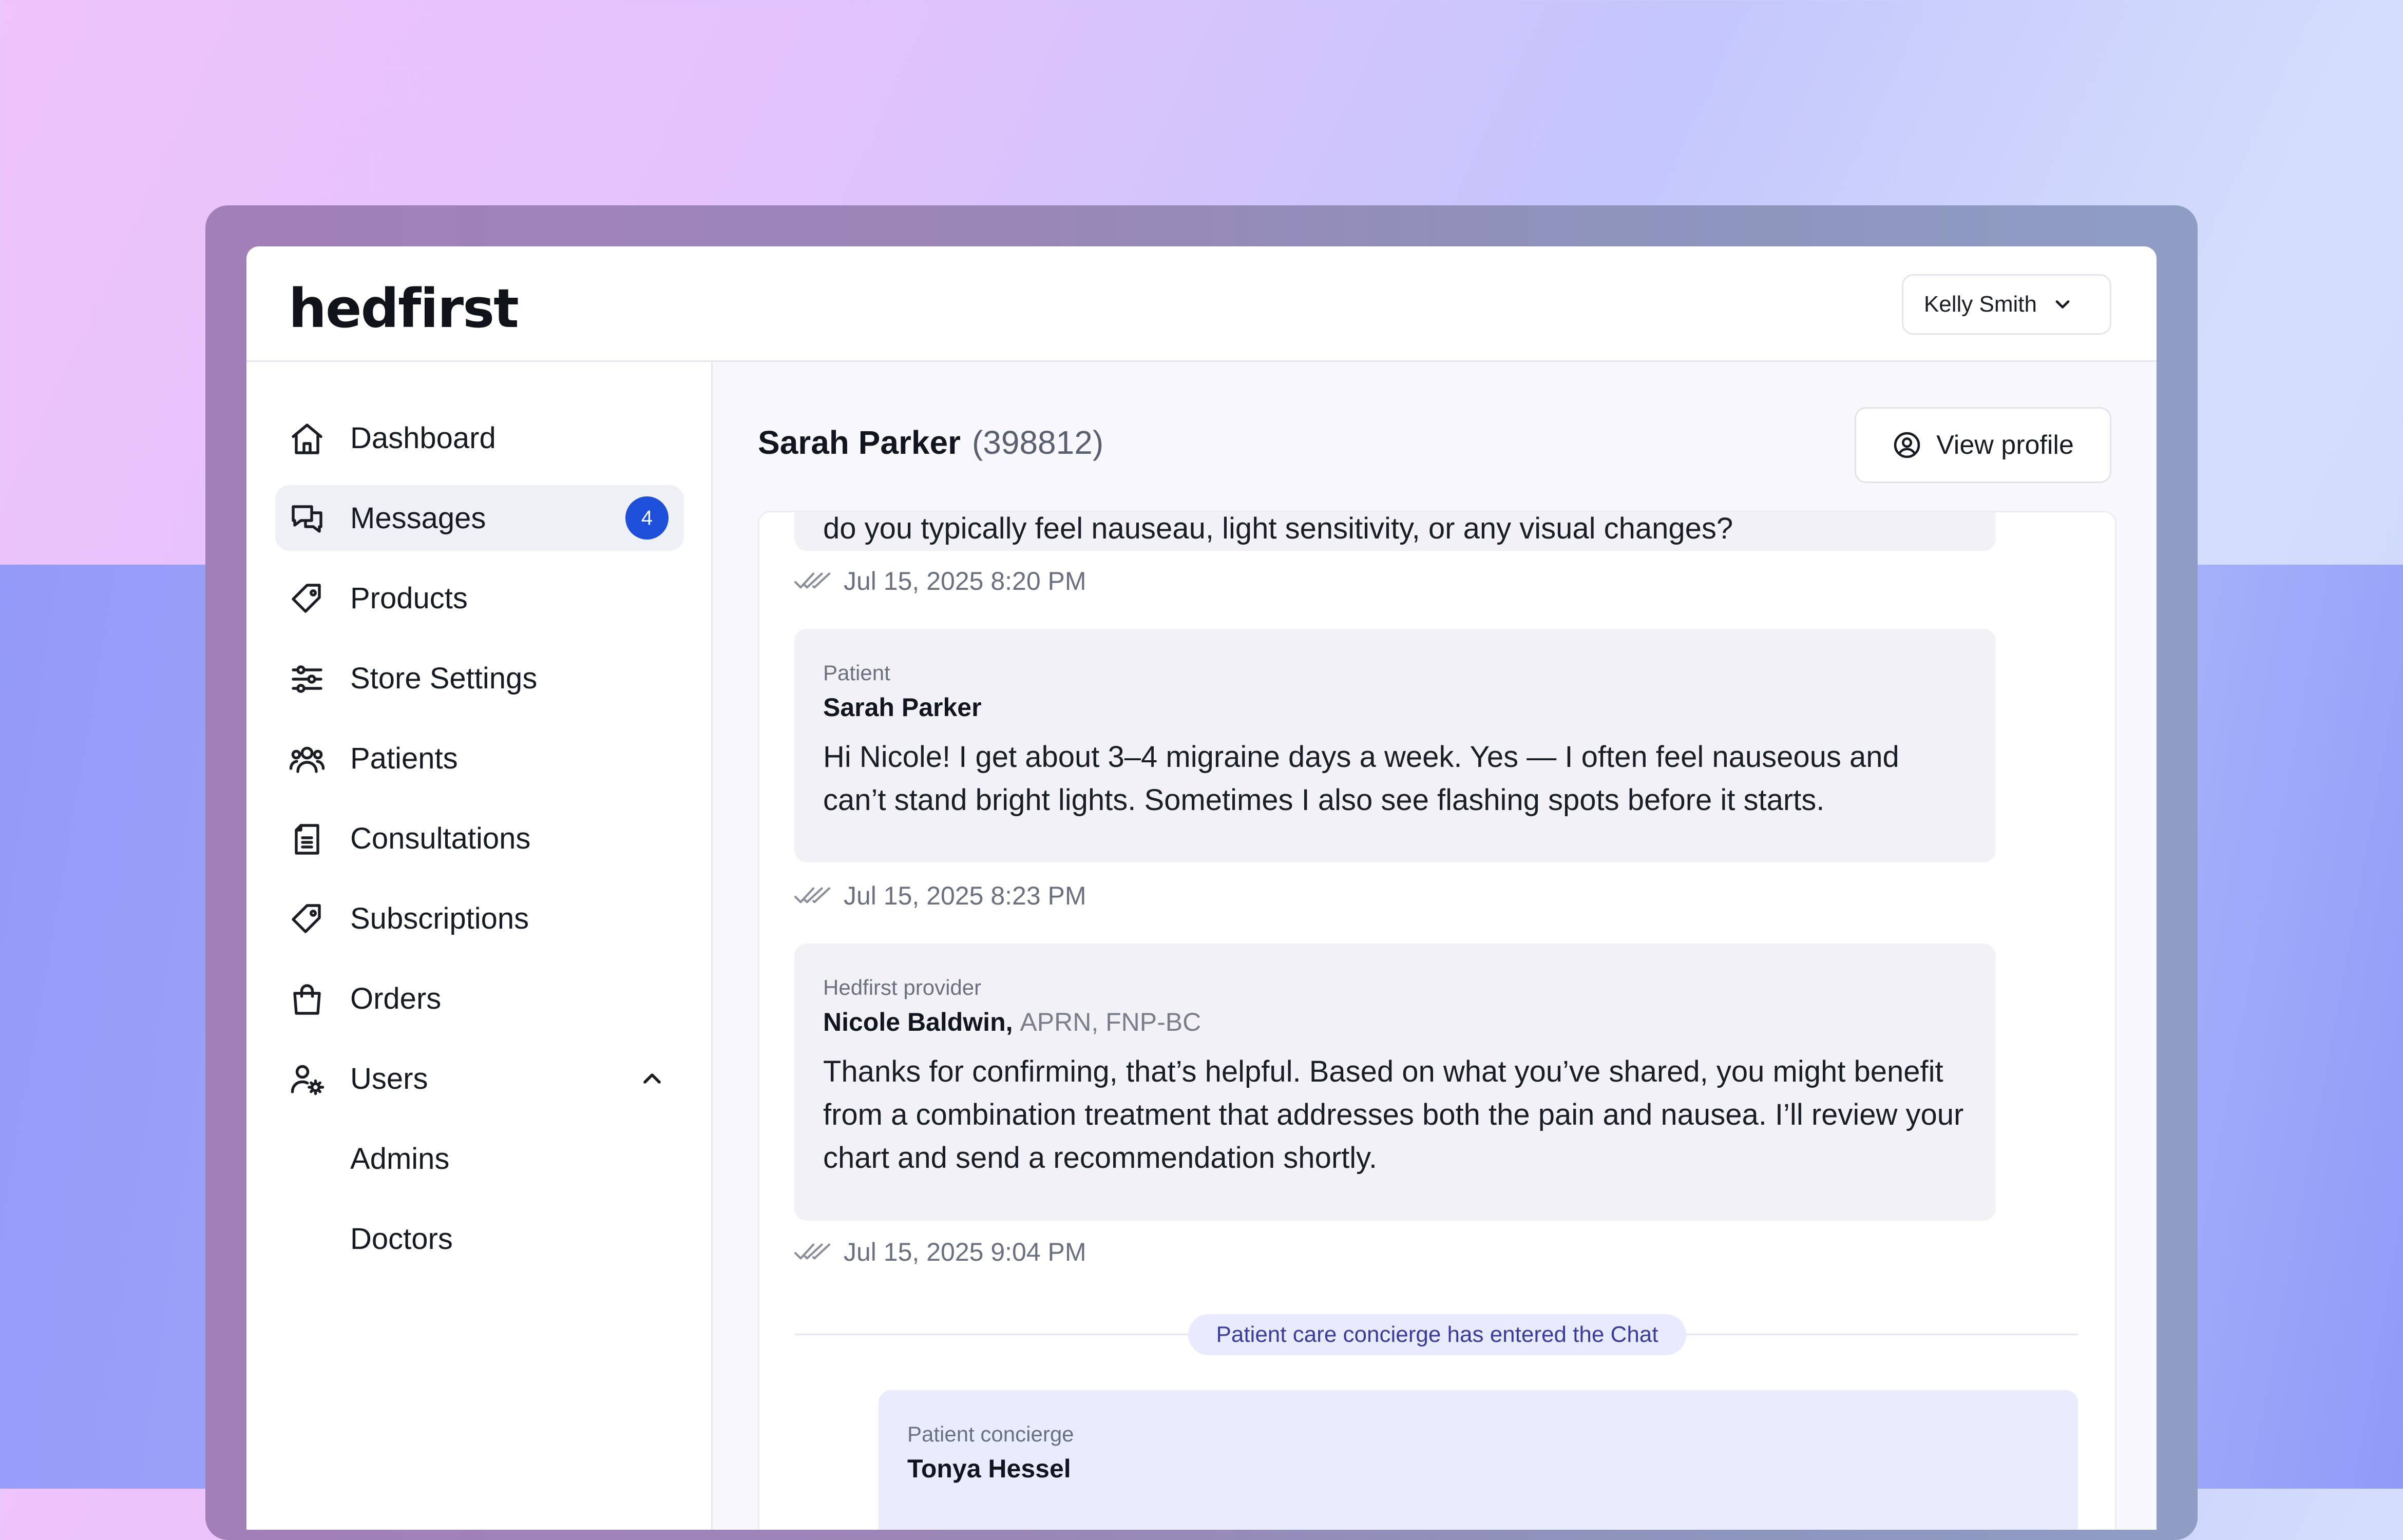 The image size is (2403, 1540). I want to click on timestamp-text: Jul 15, 2025 8:20 PM, so click(965, 581).